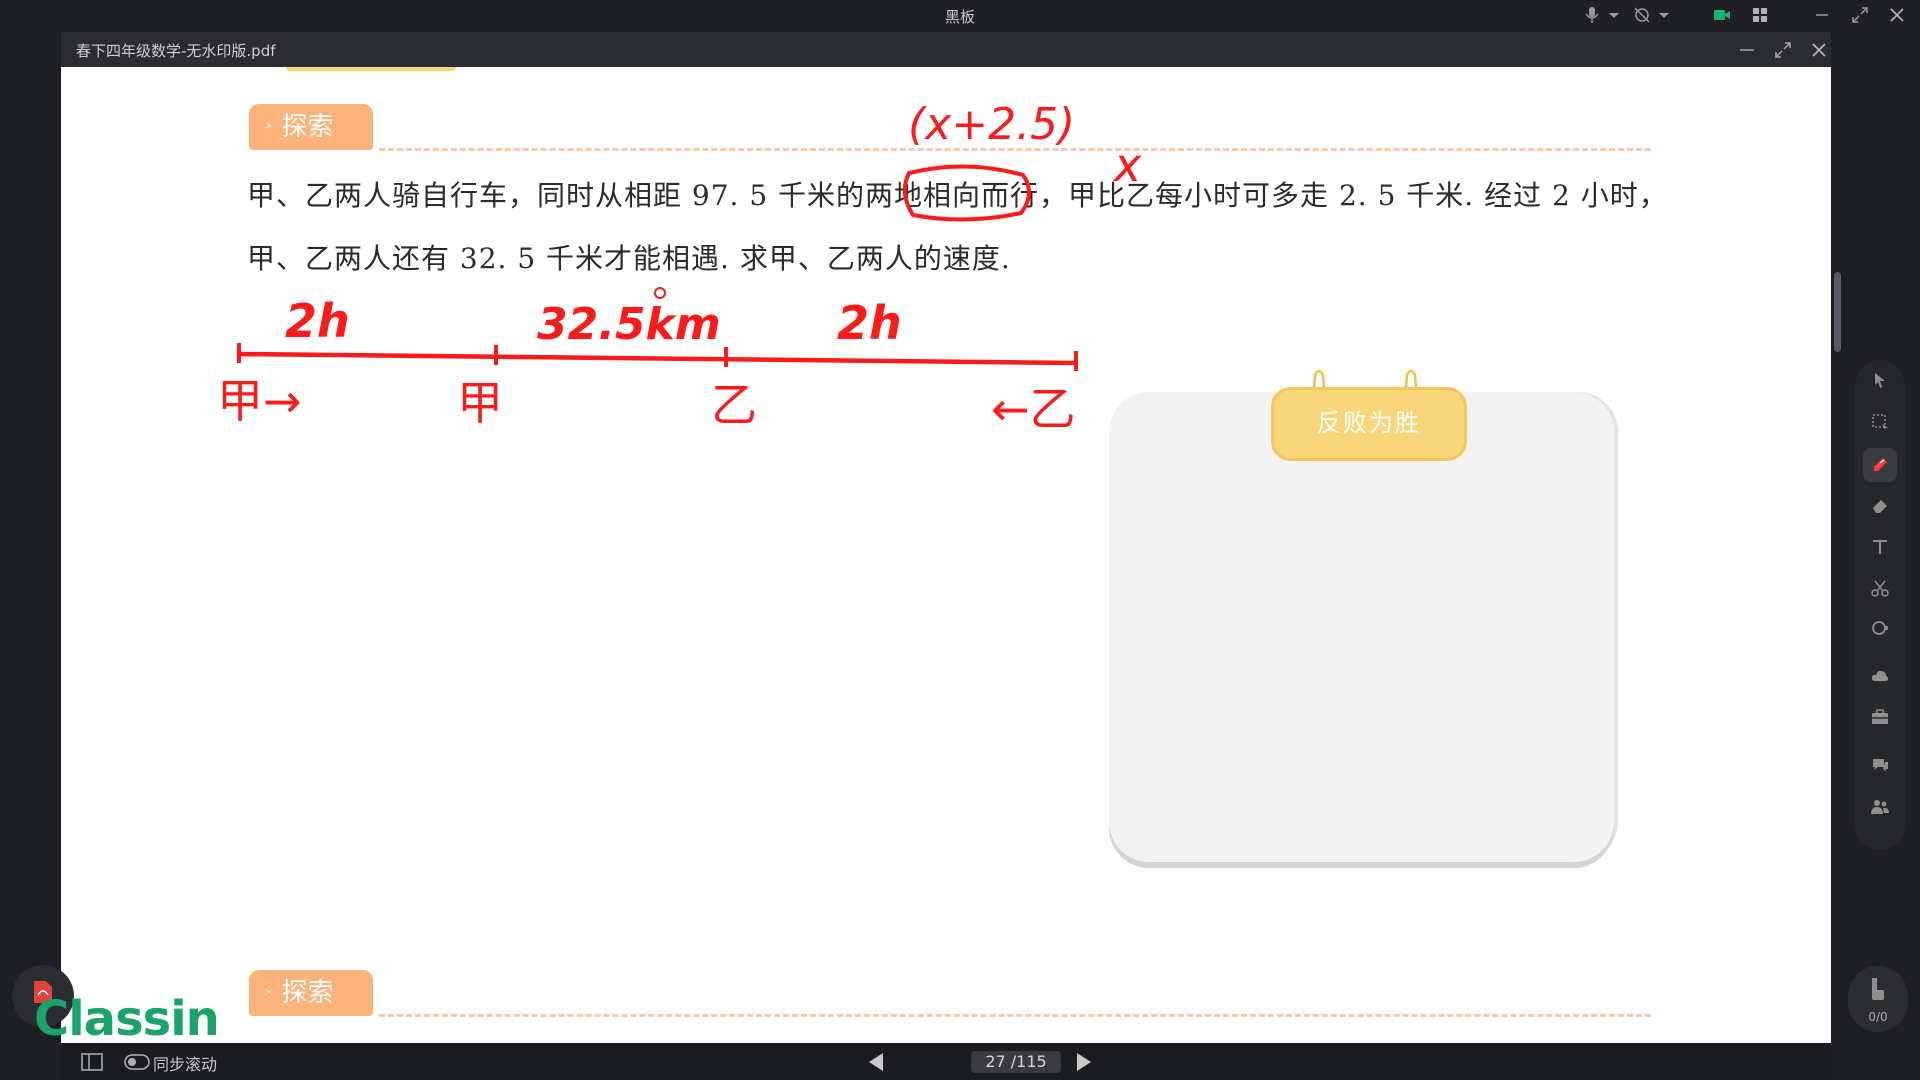 This screenshot has width=1920, height=1080. I want to click on next-page-icon, so click(1083, 1062).